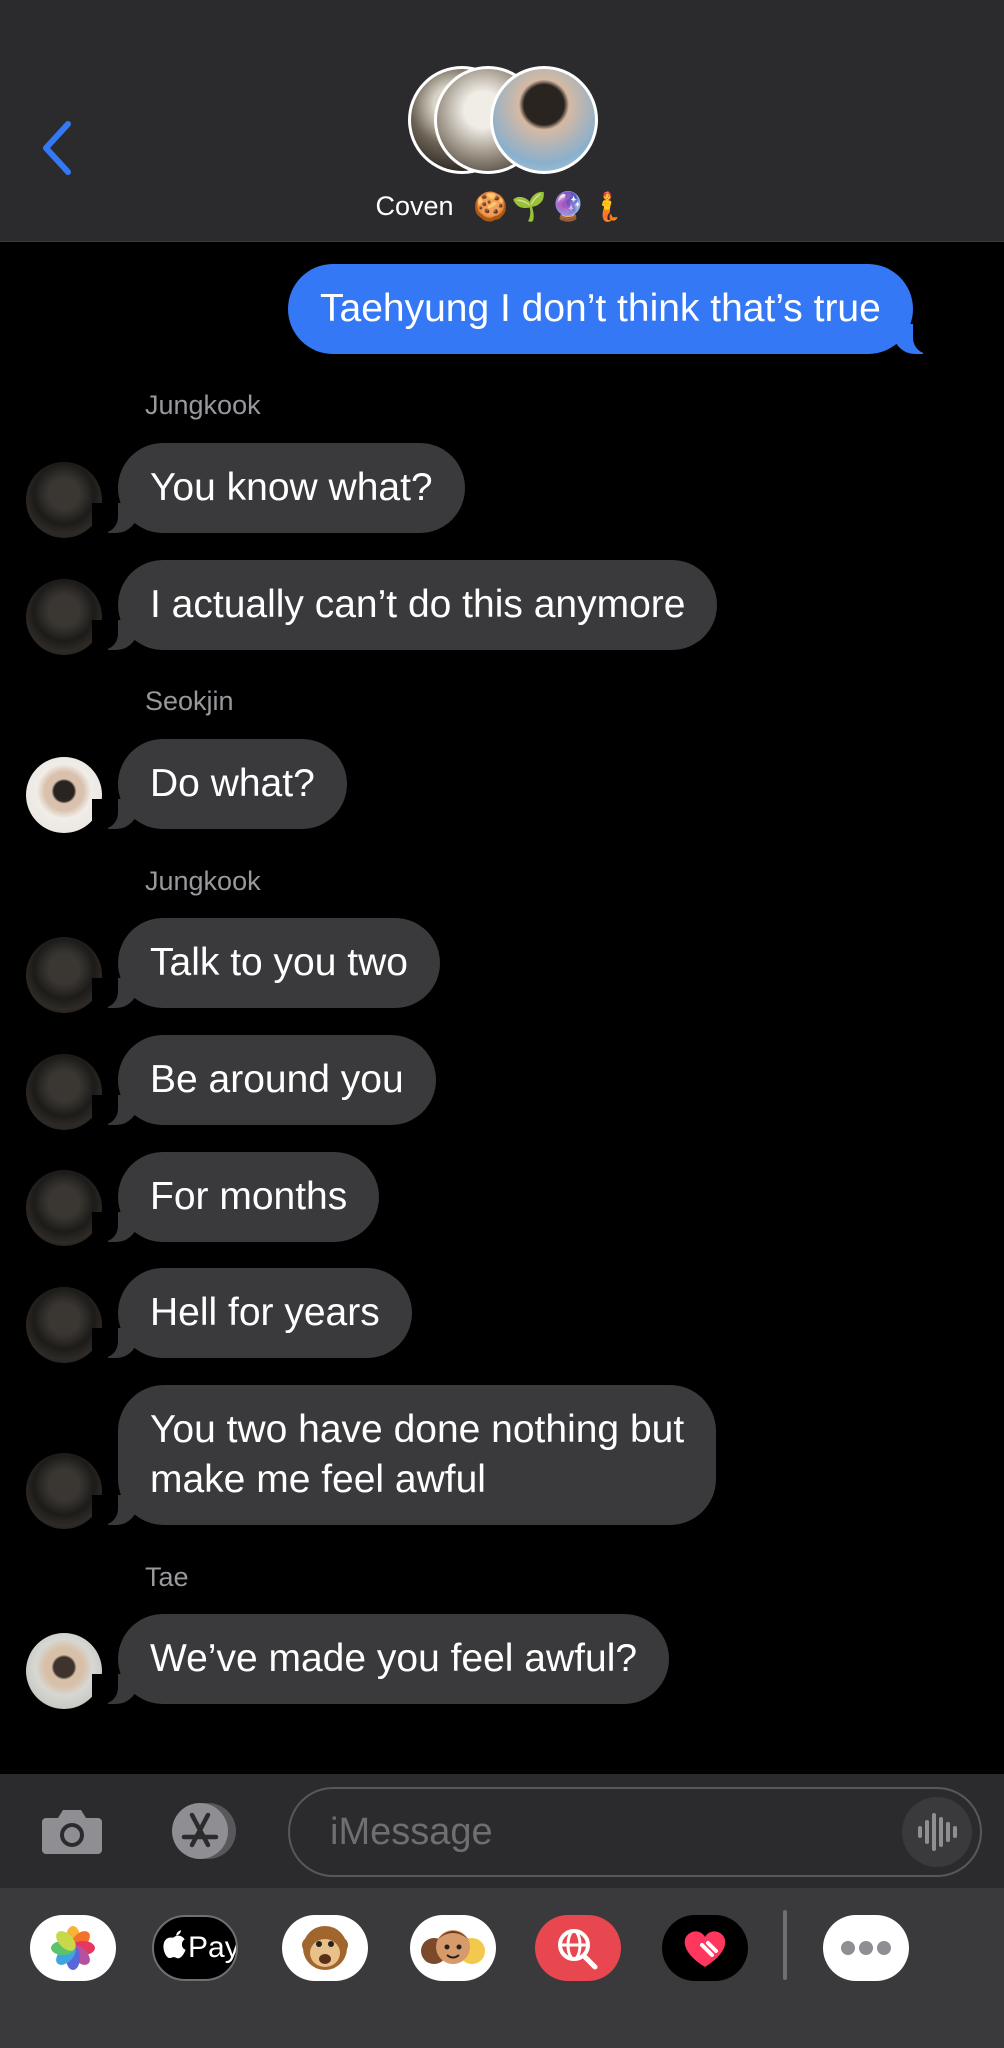  Describe the element at coordinates (279, 962) in the screenshot. I see `message-text: Talk to you two` at that location.